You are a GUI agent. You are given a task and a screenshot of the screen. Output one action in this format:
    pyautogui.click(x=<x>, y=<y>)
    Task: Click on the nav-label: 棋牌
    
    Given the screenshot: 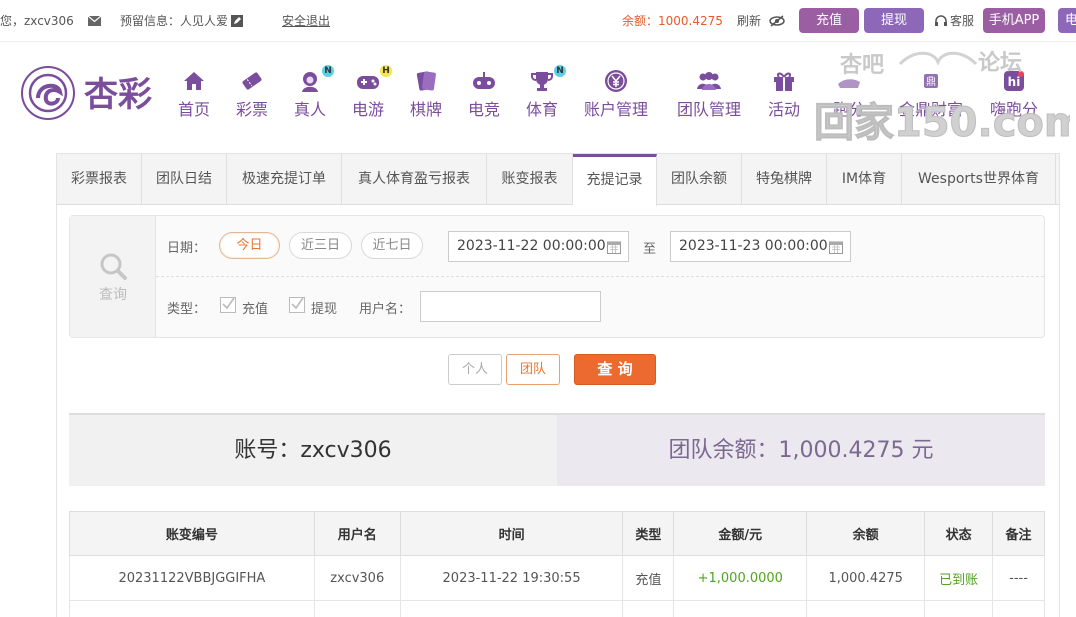 What is the action you would take?
    pyautogui.click(x=426, y=109)
    